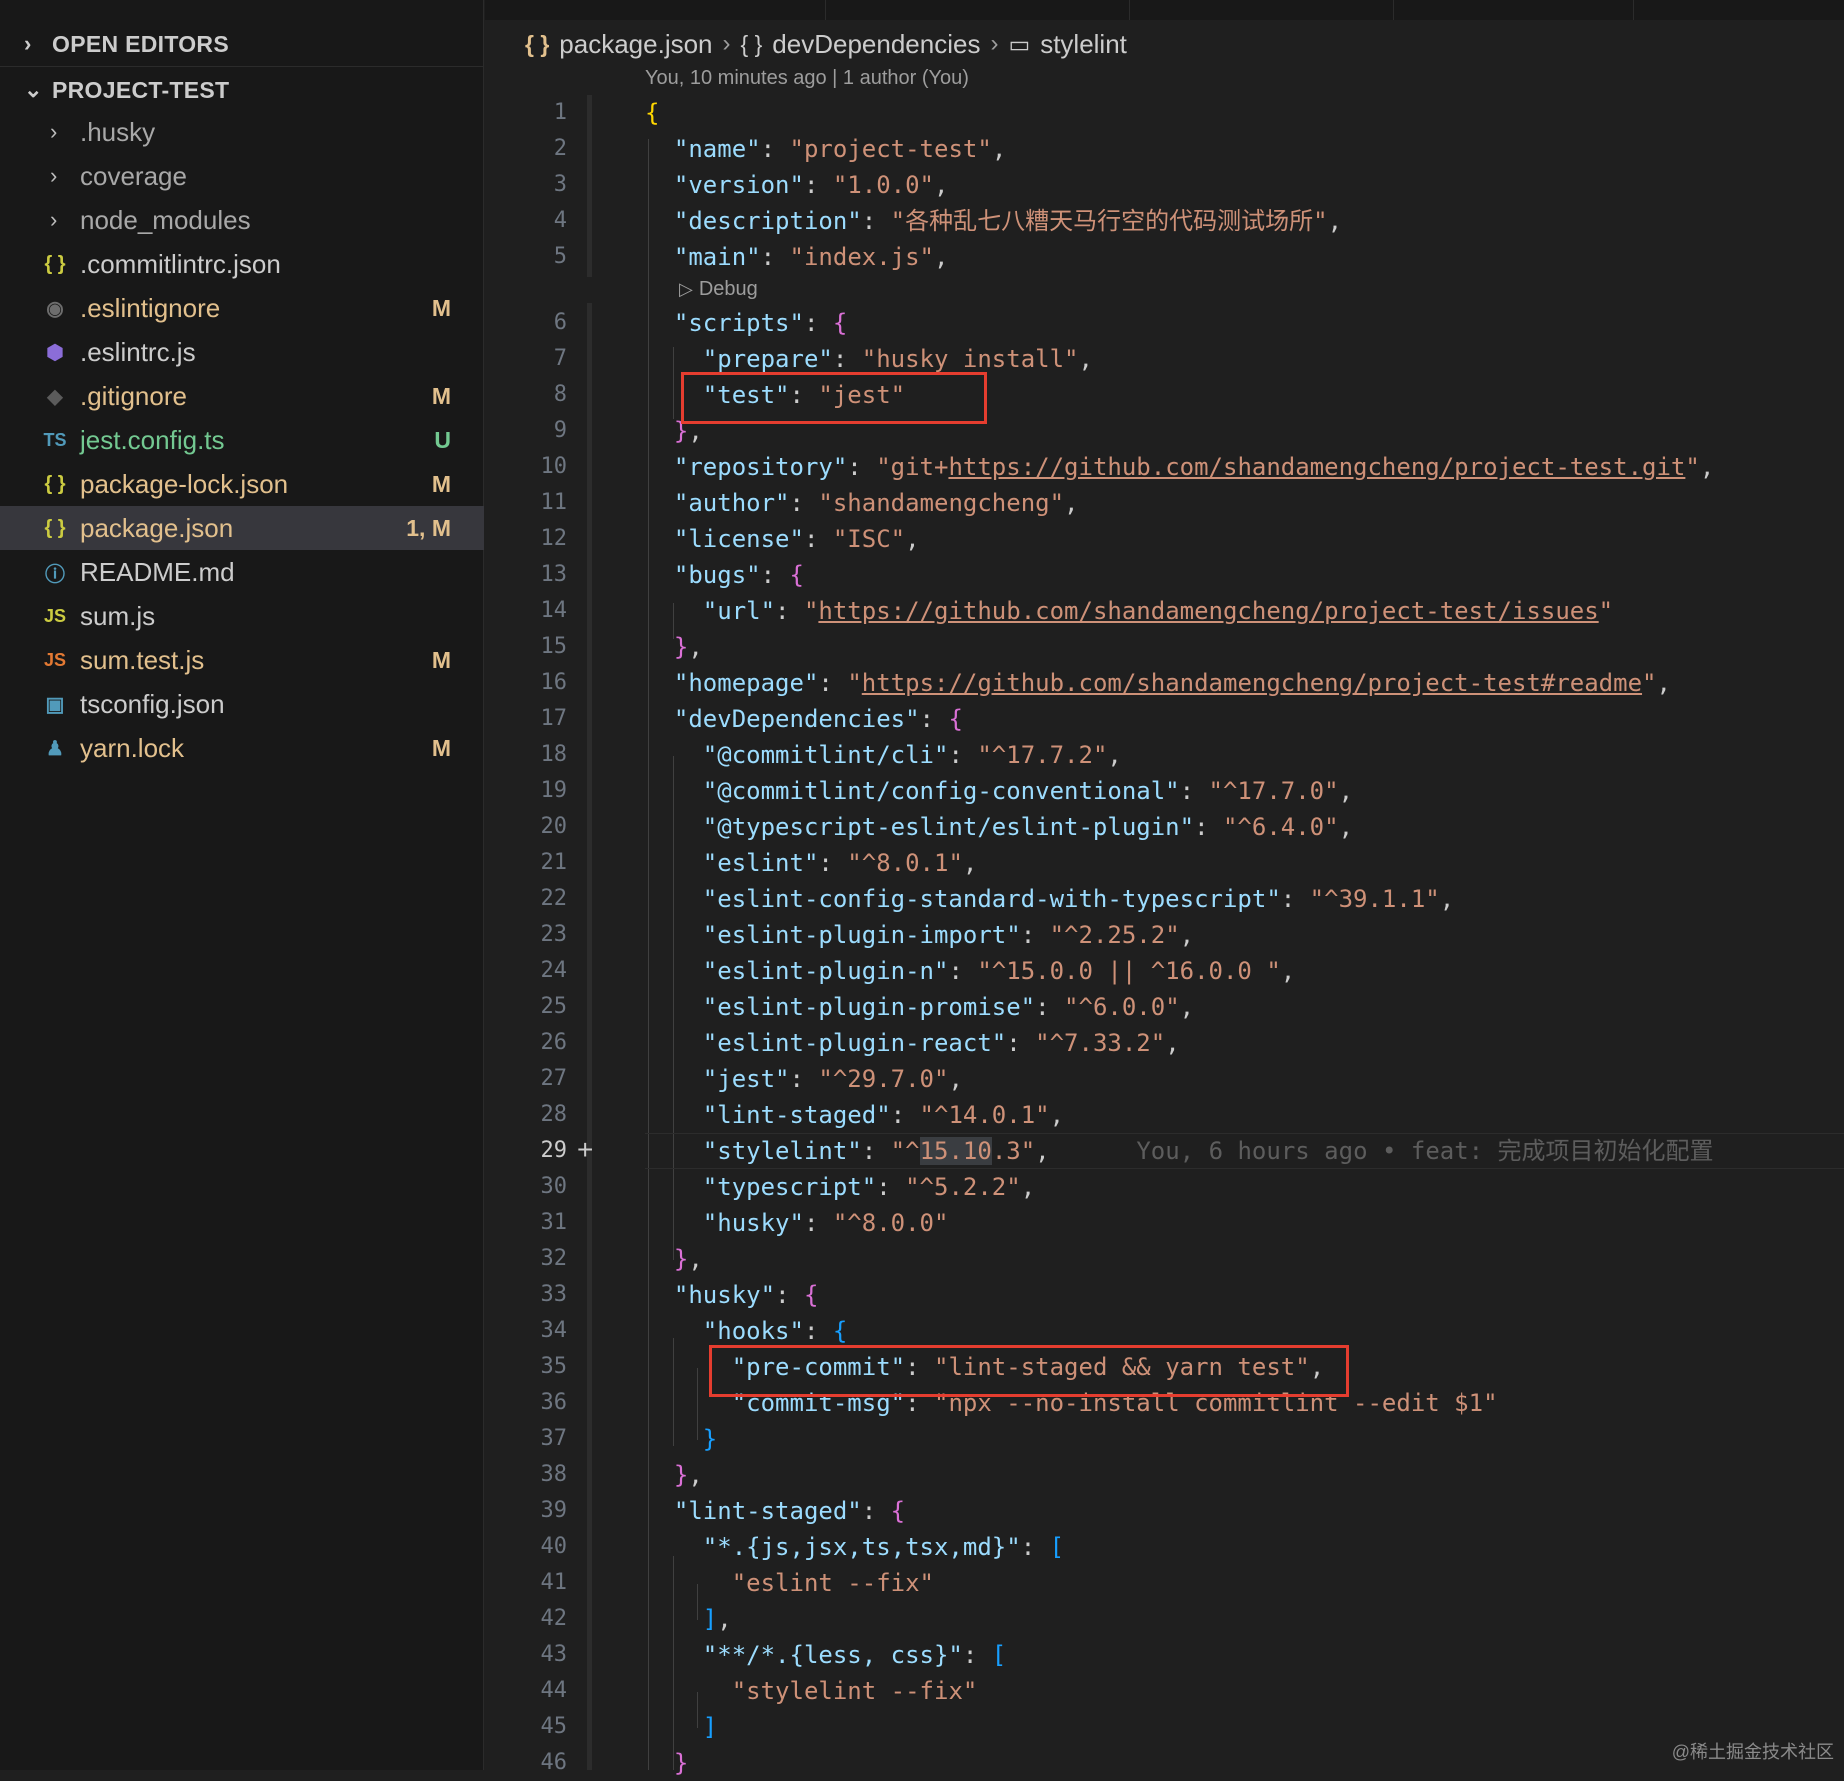 This screenshot has width=1844, height=1781. I want to click on brace: {, so click(652, 113).